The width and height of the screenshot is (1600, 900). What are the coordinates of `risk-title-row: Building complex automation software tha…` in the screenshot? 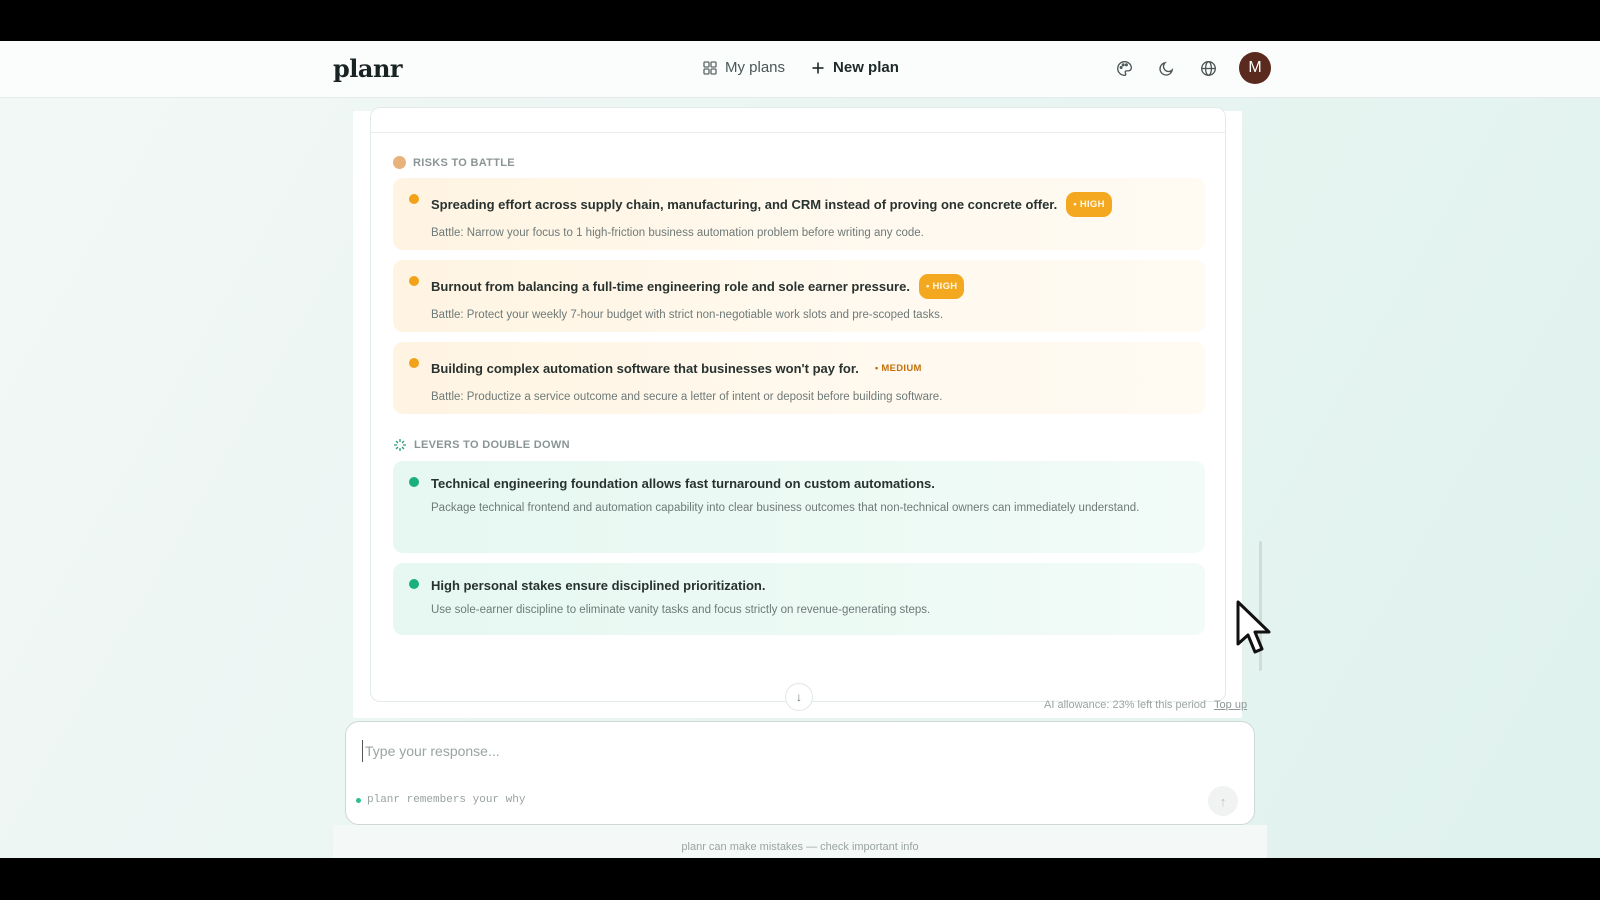 It's located at (810, 368).